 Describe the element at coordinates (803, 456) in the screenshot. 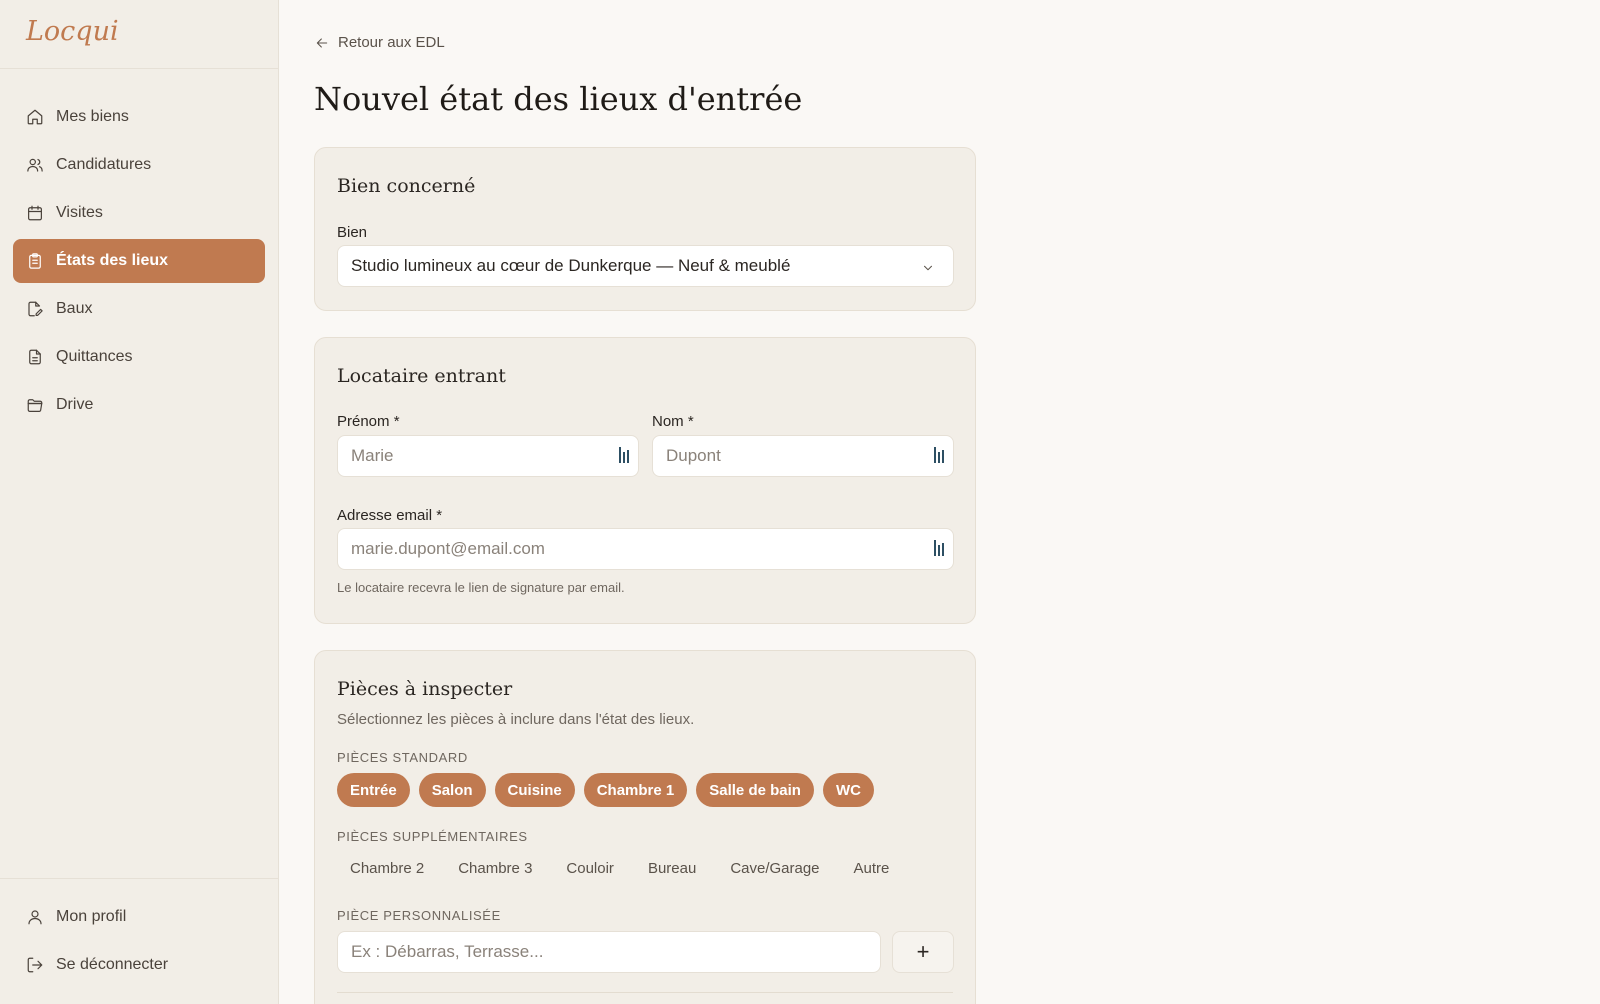

I see `nom-input: Dupont` at that location.